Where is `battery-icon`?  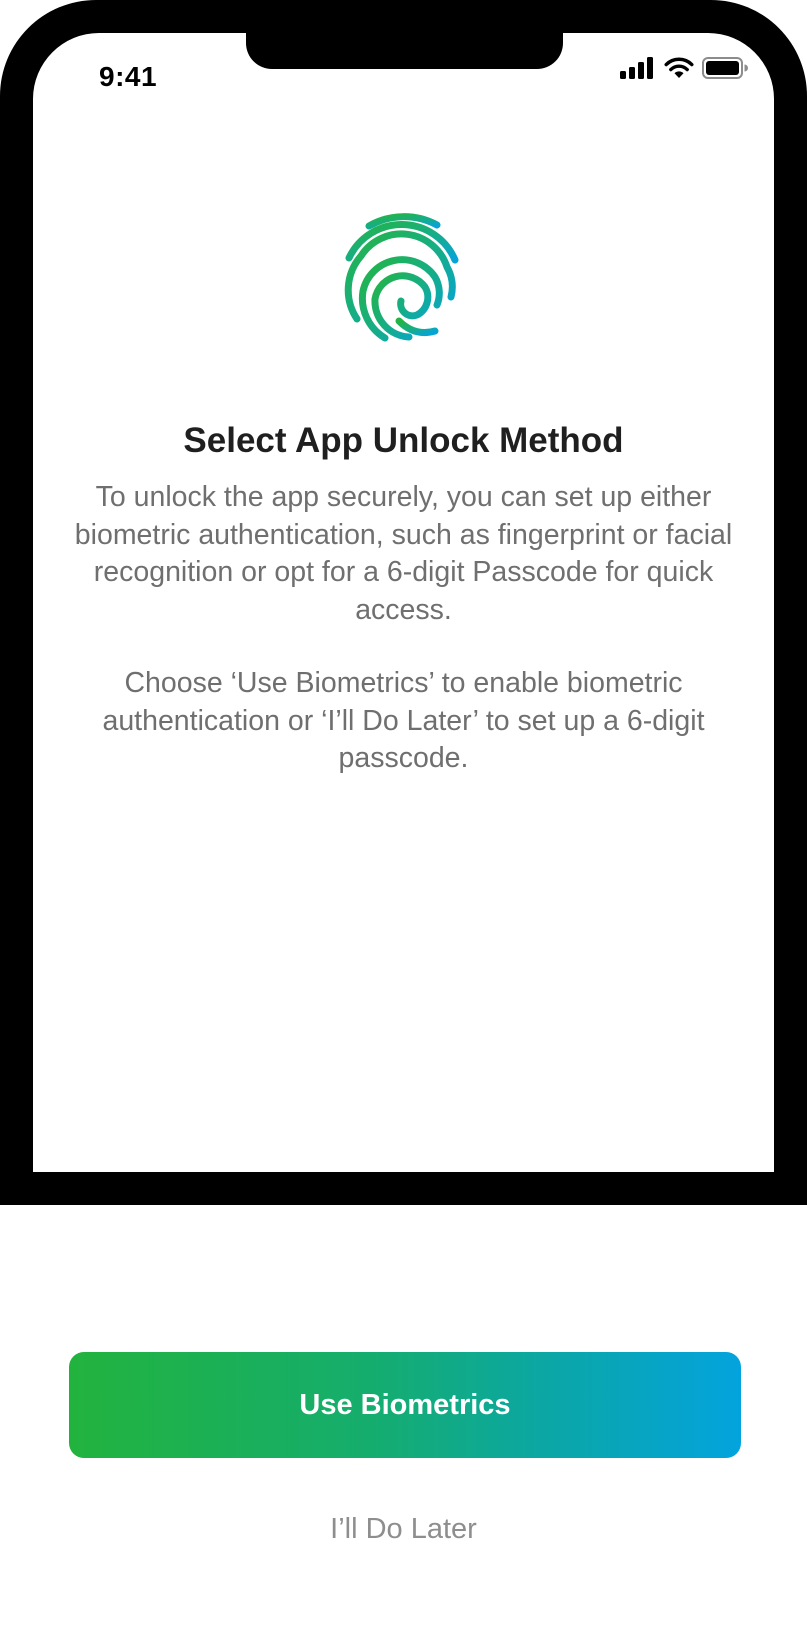
battery-icon is located at coordinates (725, 70).